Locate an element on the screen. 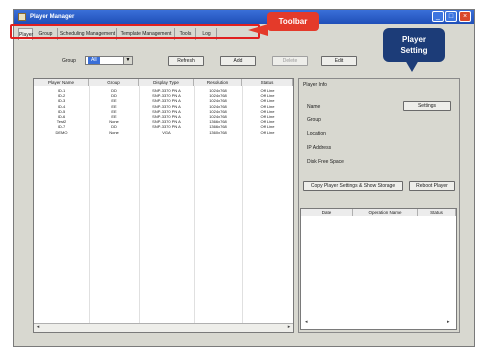  col-display-type: Display Type is located at coordinates (166, 82).